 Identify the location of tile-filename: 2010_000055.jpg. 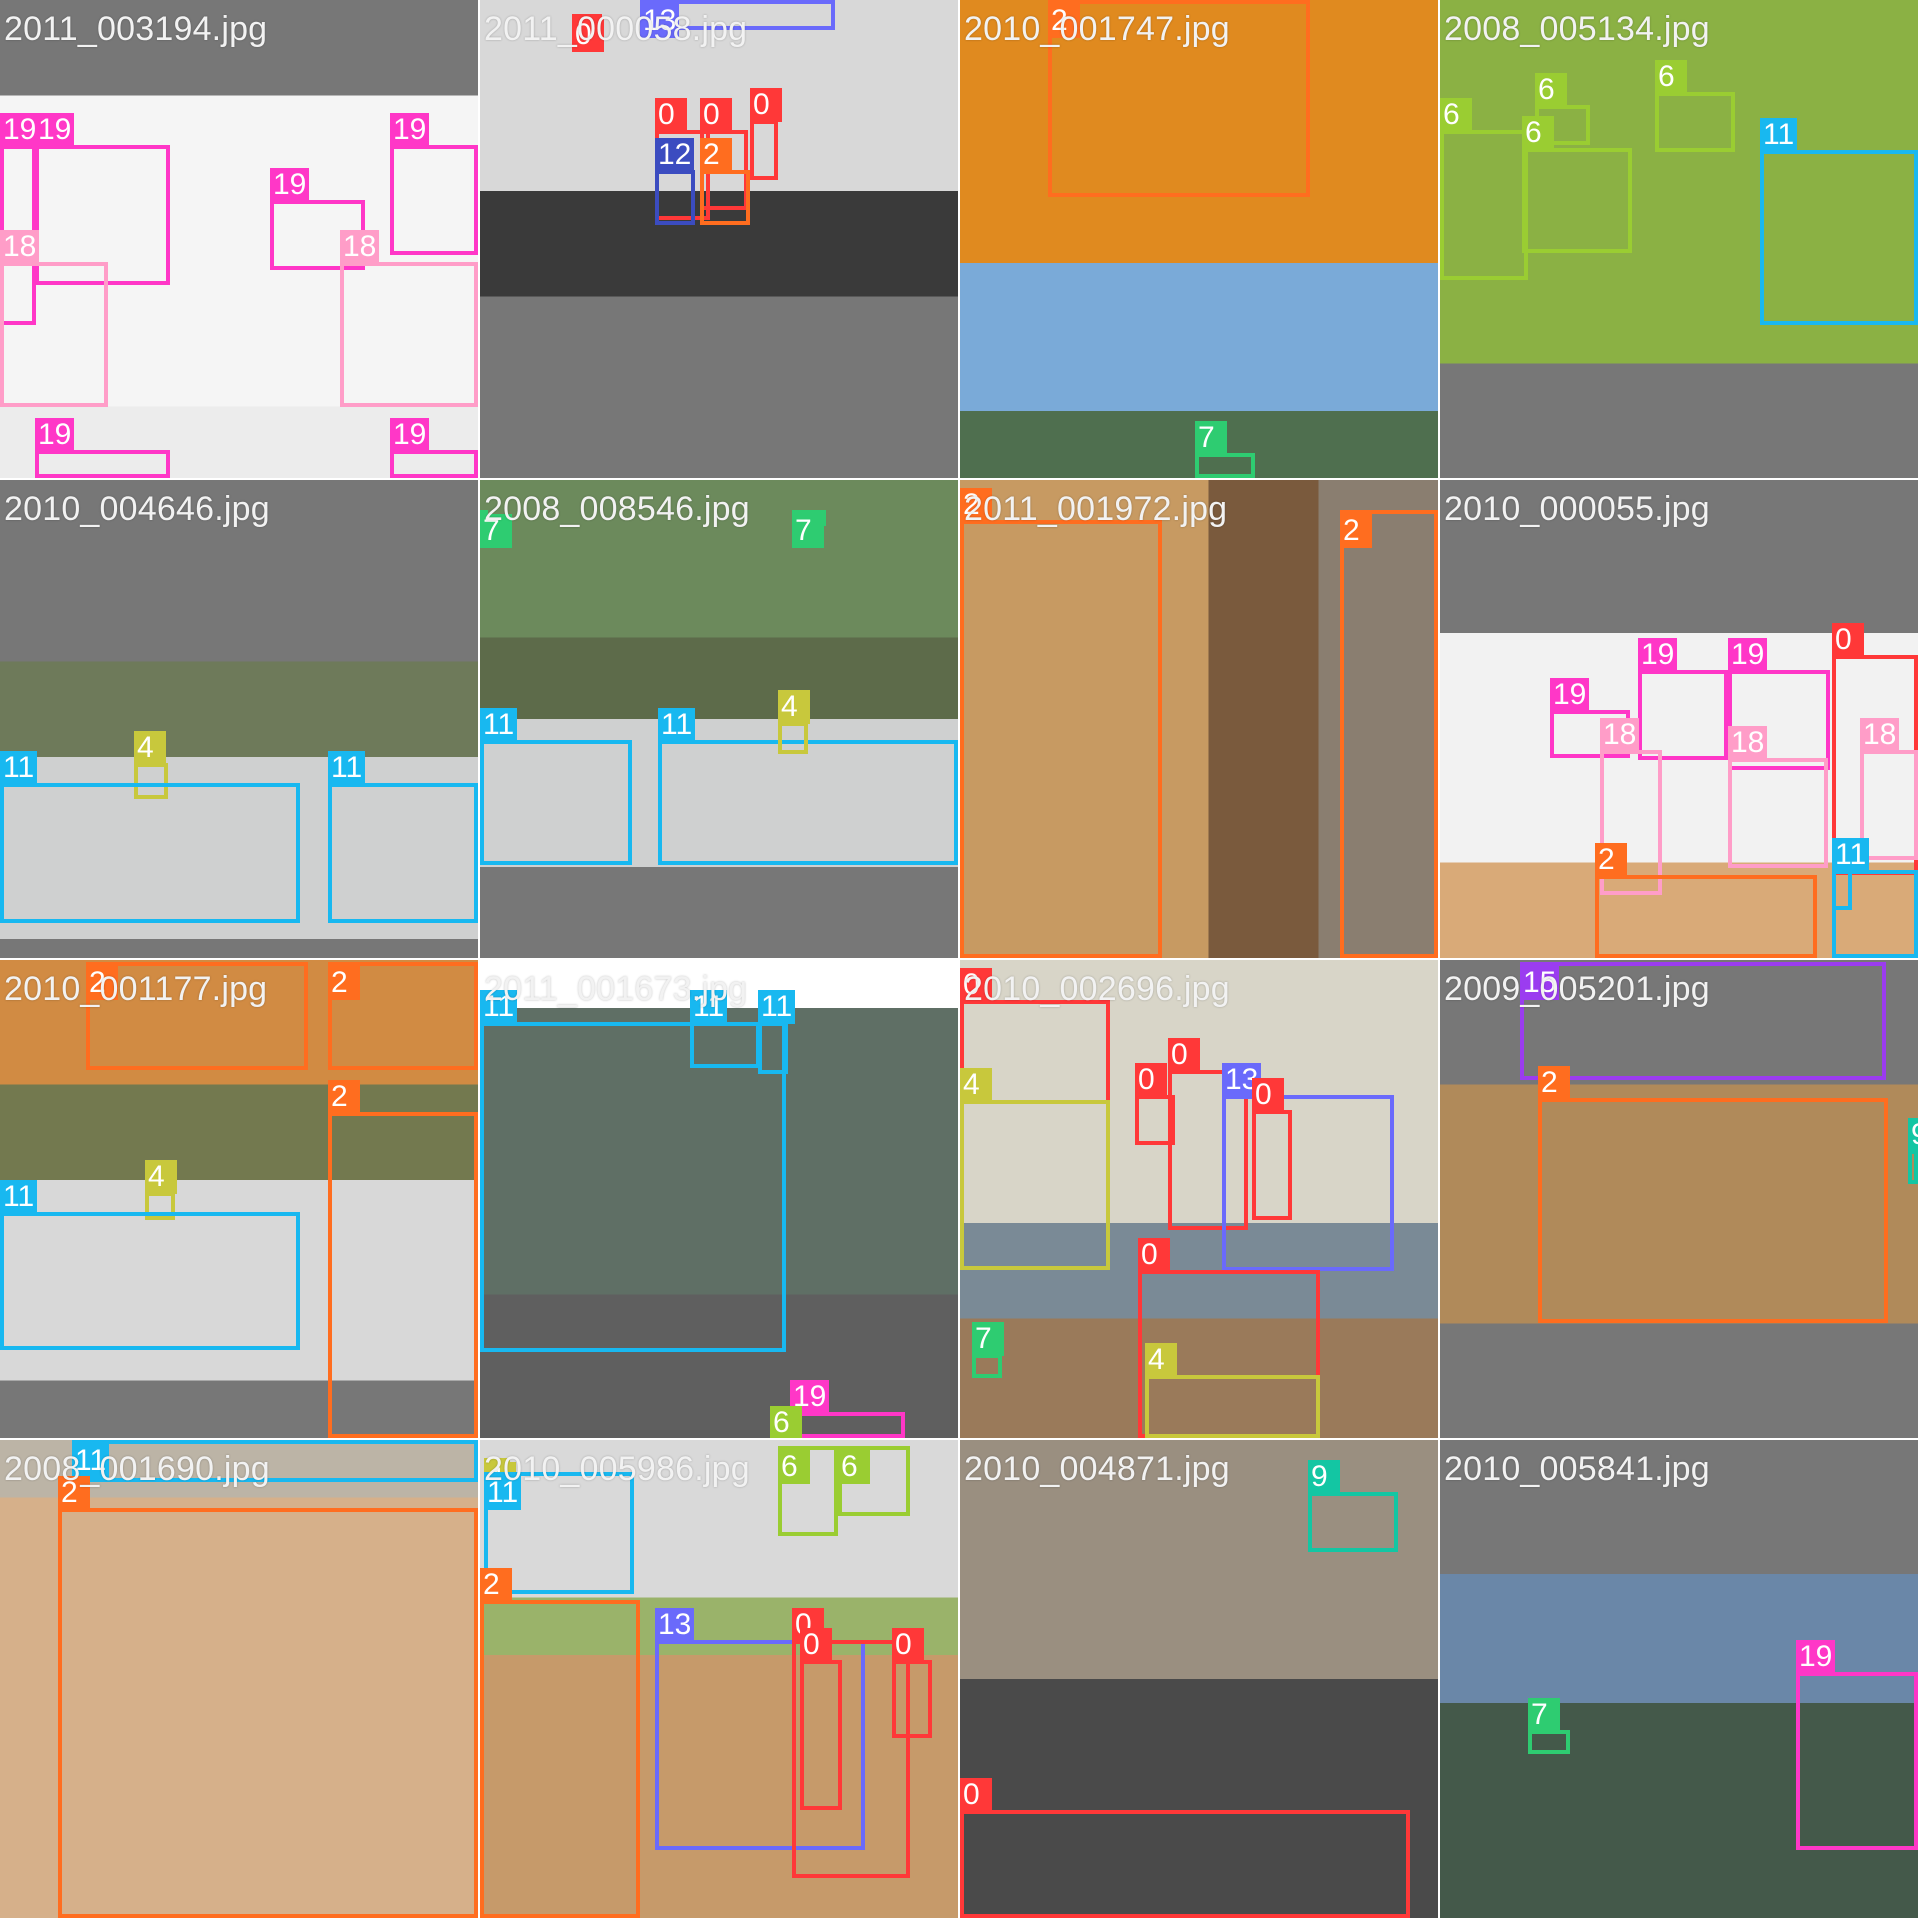
(1577, 509).